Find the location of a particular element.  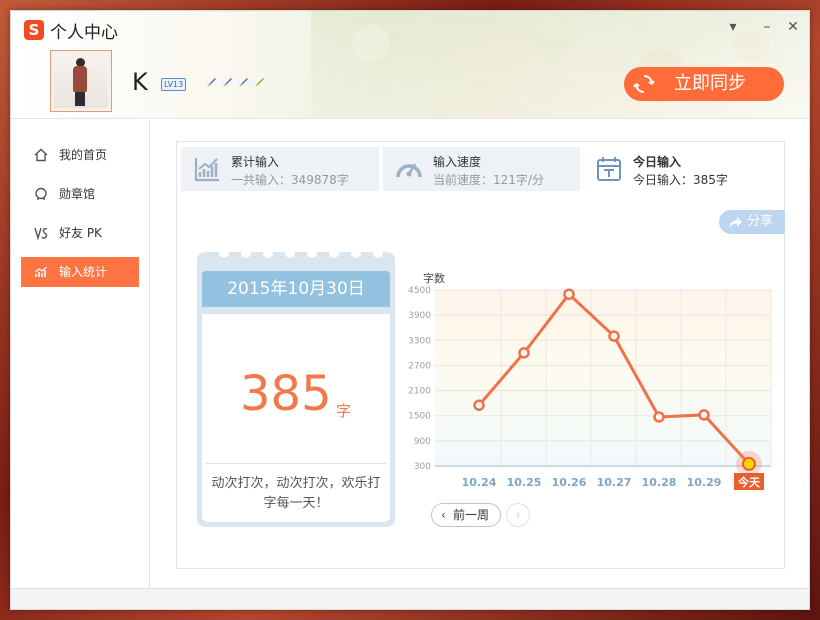

sync-now-button: 立即同步 is located at coordinates (704, 84).